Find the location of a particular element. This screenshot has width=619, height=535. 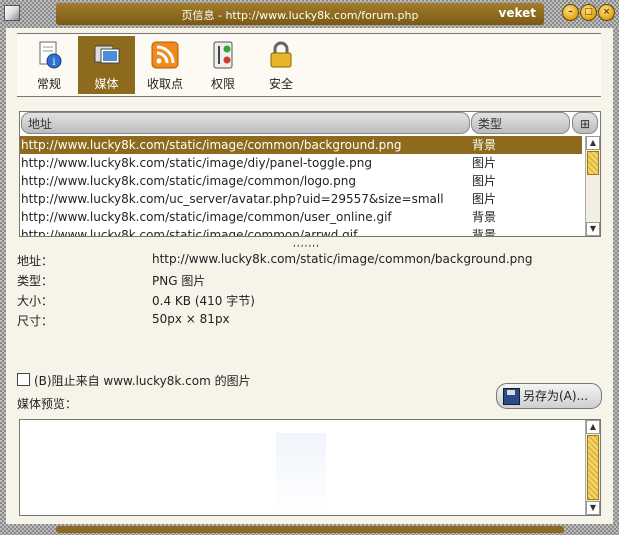

column-header-type: 类型 is located at coordinates (520, 123).